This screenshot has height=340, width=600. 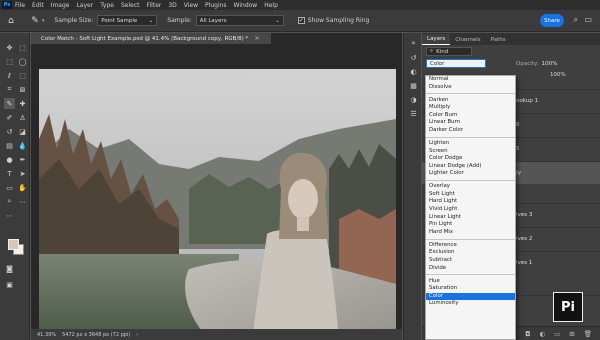 I want to click on close-icon: ×, so click(x=256, y=38).